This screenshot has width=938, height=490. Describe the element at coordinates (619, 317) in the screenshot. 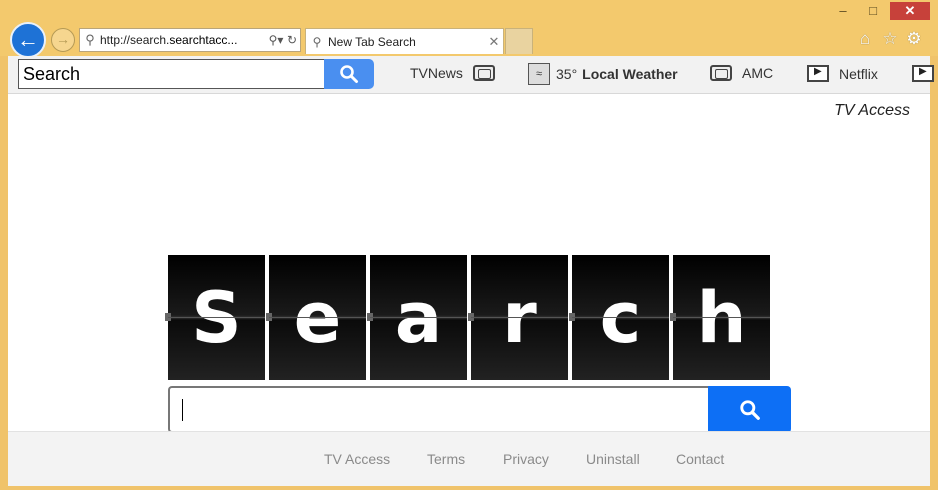

I see `logo-tile: c` at that location.